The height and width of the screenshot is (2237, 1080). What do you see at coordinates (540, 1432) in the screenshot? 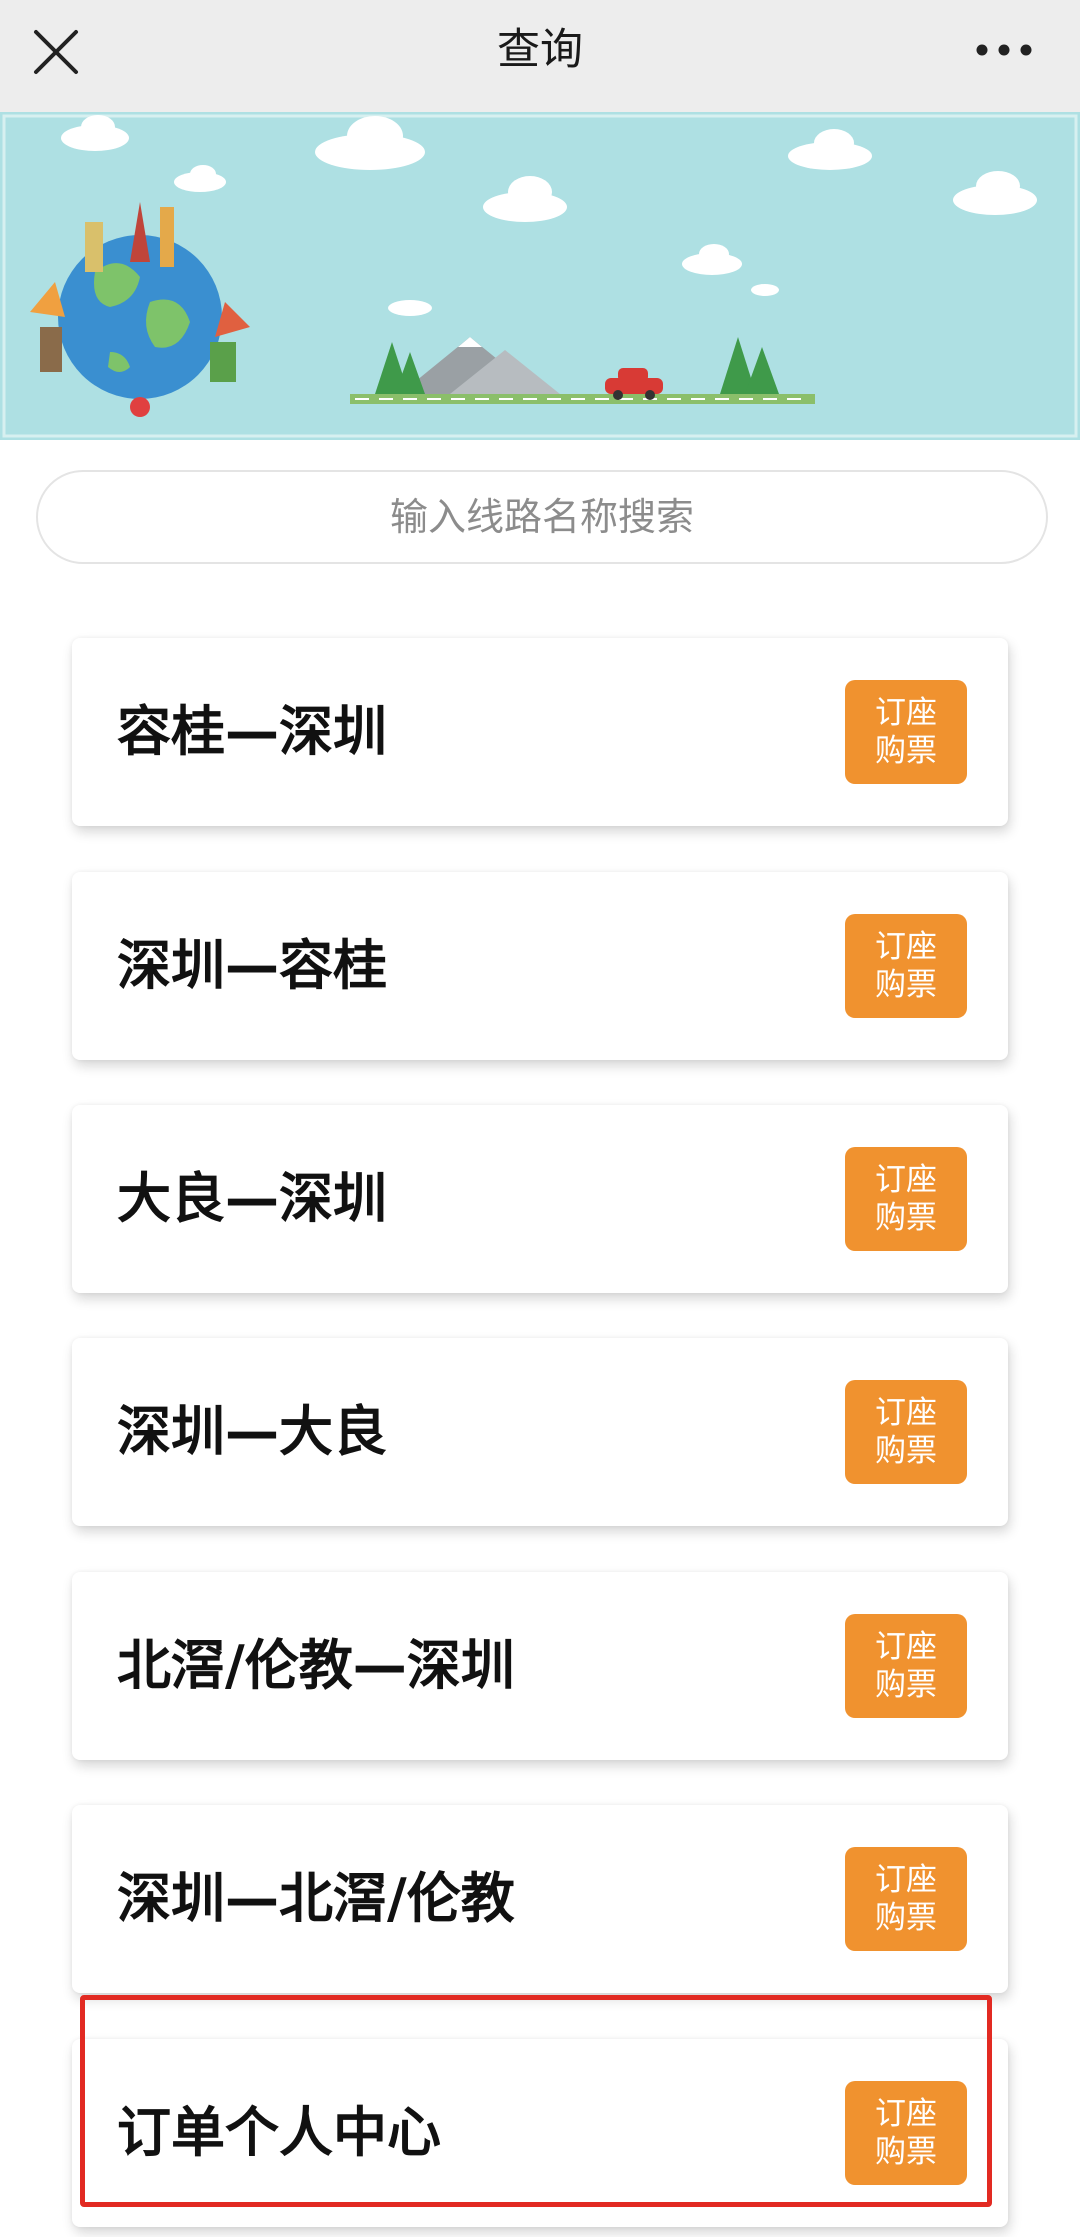
I see `route-card-shenzhen-daliang: 深圳—大良 订座 购票` at bounding box center [540, 1432].